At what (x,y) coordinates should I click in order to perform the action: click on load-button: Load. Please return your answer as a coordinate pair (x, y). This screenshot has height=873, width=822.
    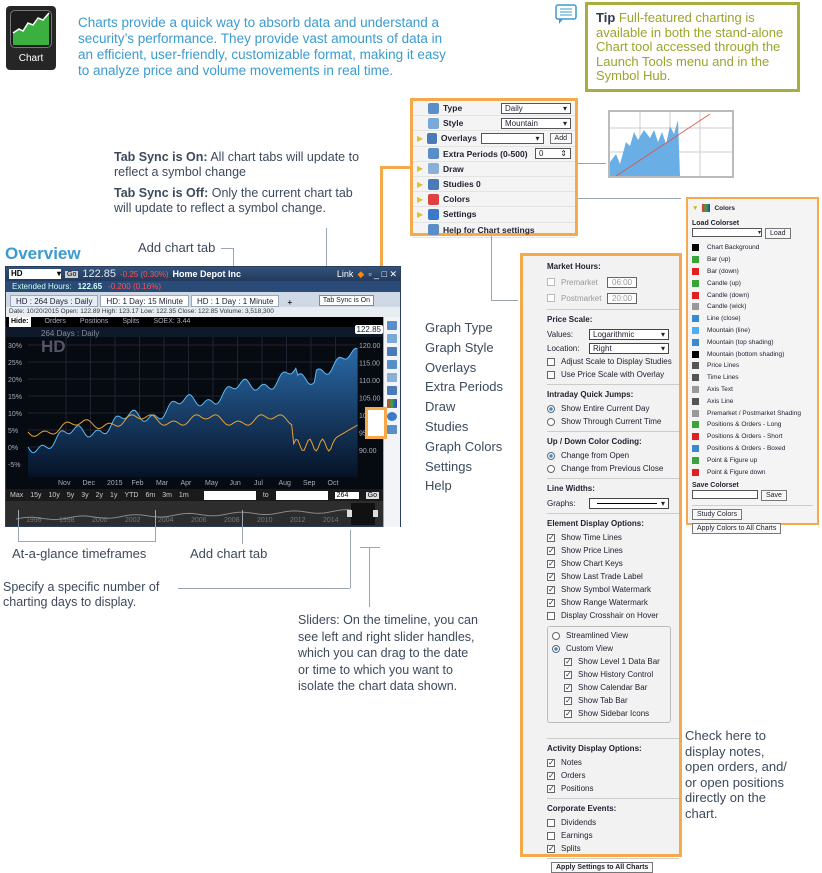
    Looking at the image, I should click on (778, 233).